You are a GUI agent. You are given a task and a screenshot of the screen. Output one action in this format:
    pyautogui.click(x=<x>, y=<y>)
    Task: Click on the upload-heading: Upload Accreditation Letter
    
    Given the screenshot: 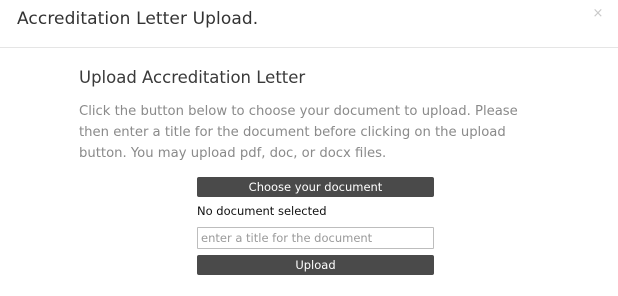 What is the action you would take?
    pyautogui.click(x=192, y=77)
    